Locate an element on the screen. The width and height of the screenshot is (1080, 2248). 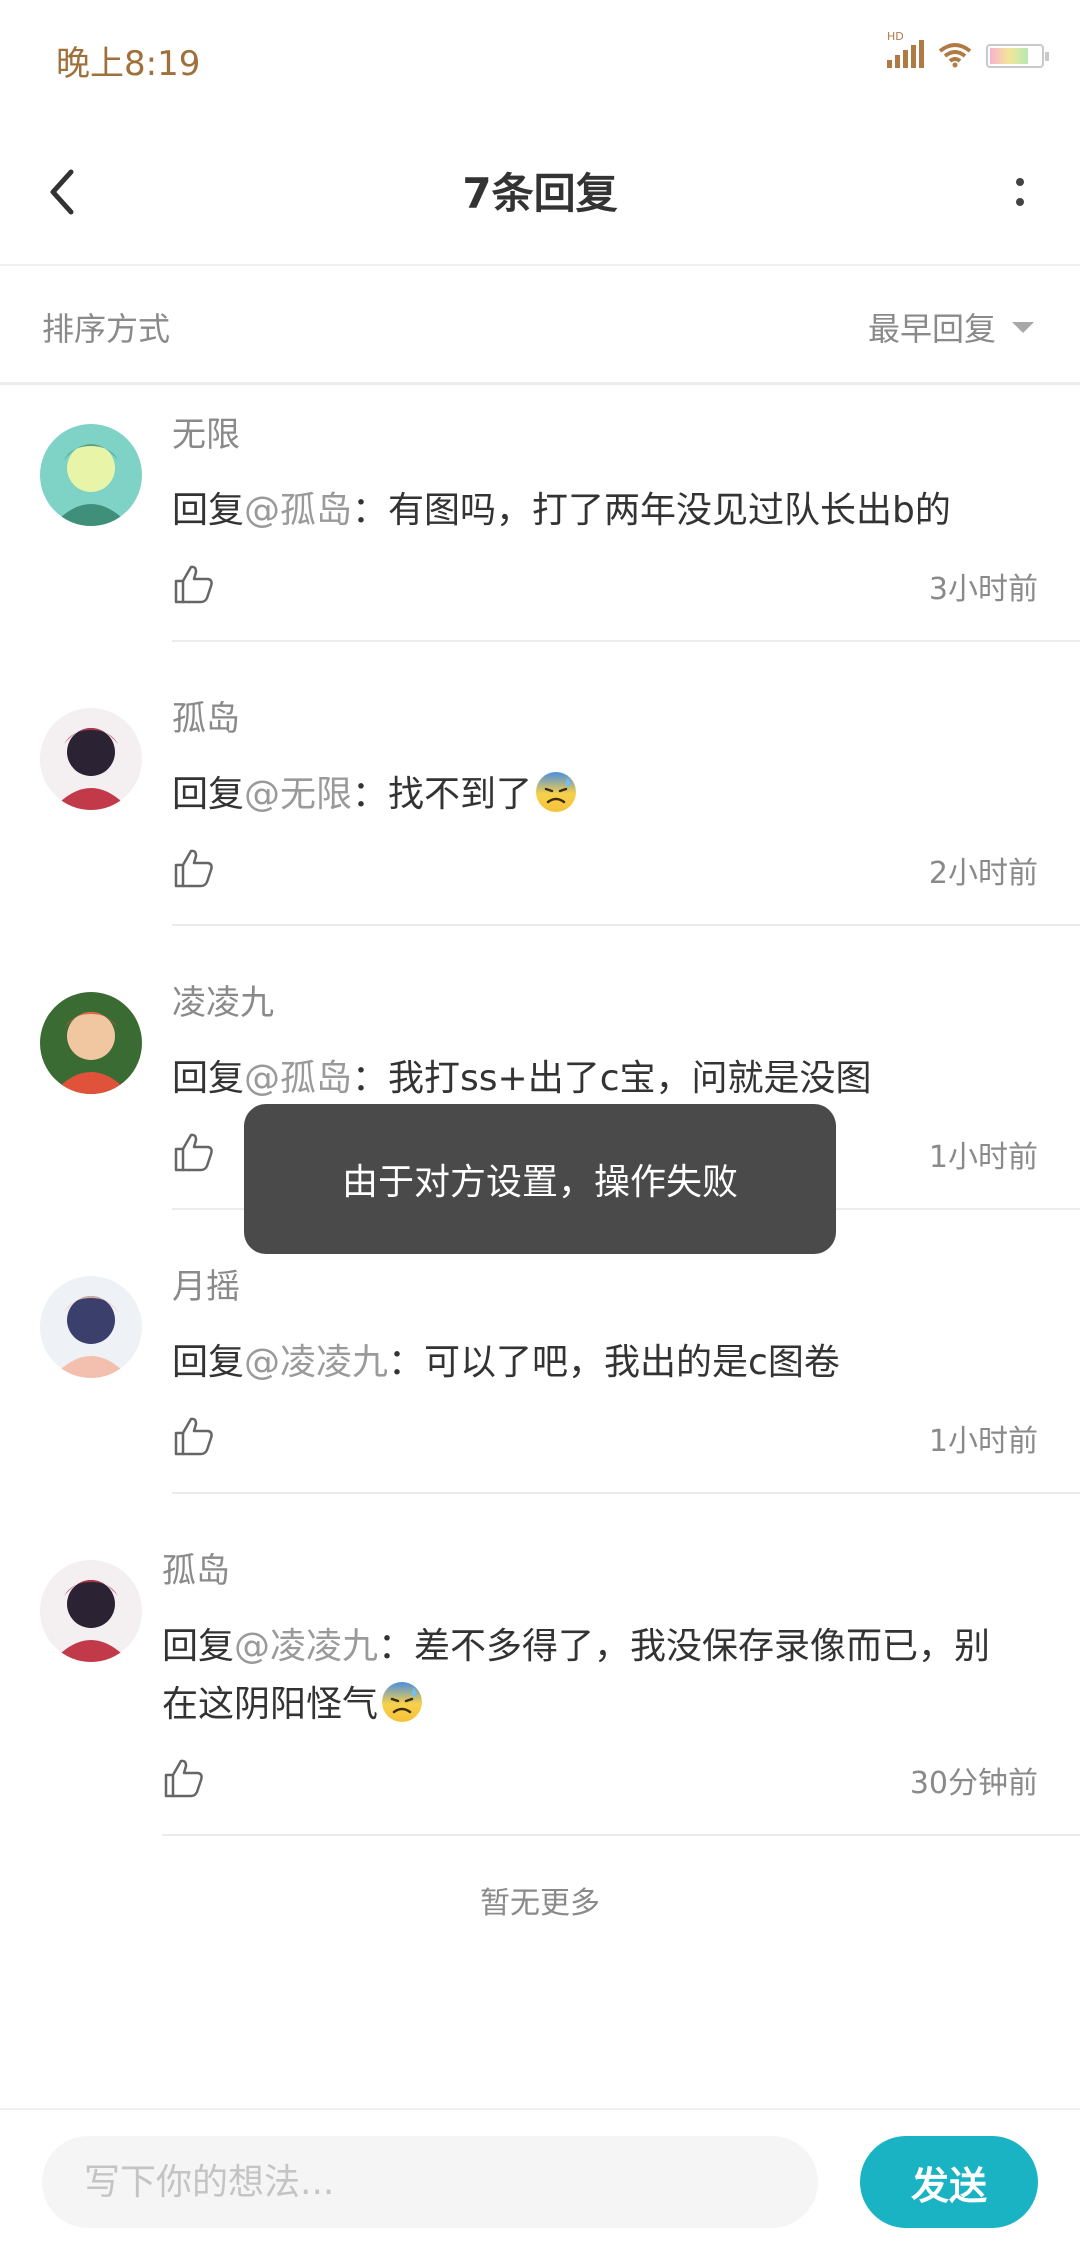
toast-message: 由于对方设置，操作失败 is located at coordinates (540, 1179).